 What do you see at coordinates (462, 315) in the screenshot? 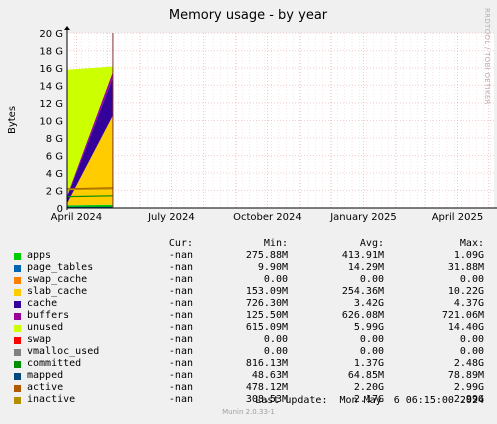
I see `legend-max: 721.06M` at bounding box center [462, 315].